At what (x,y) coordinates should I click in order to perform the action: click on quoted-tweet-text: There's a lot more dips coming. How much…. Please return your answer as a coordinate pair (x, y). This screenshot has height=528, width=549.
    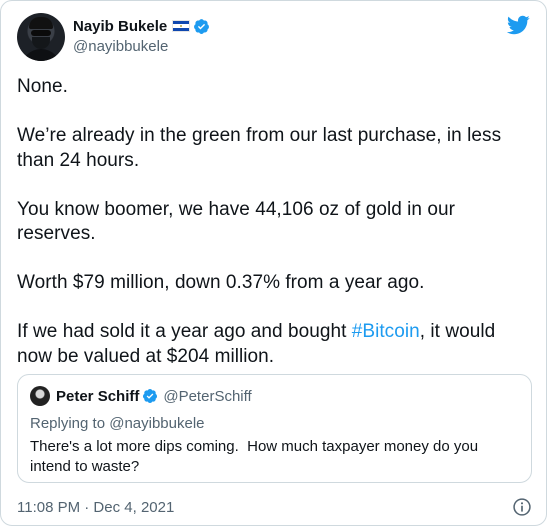
    Looking at the image, I should click on (256, 456).